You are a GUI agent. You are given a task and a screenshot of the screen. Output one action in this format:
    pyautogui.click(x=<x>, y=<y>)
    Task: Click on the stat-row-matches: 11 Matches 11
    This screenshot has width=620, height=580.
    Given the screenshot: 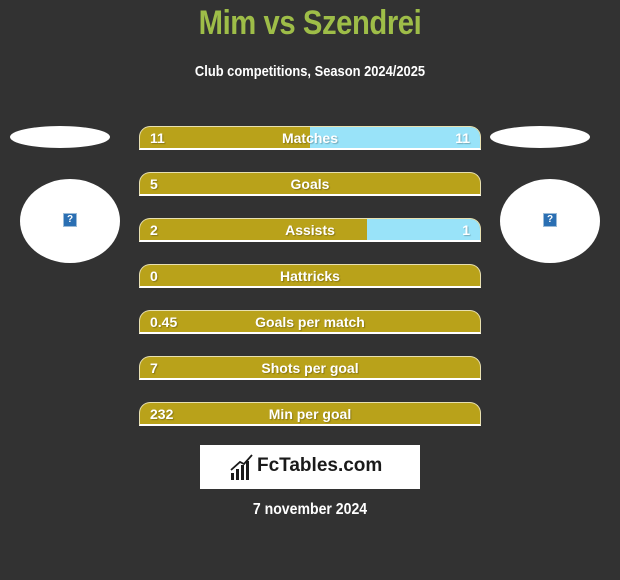 What is the action you would take?
    pyautogui.click(x=310, y=138)
    